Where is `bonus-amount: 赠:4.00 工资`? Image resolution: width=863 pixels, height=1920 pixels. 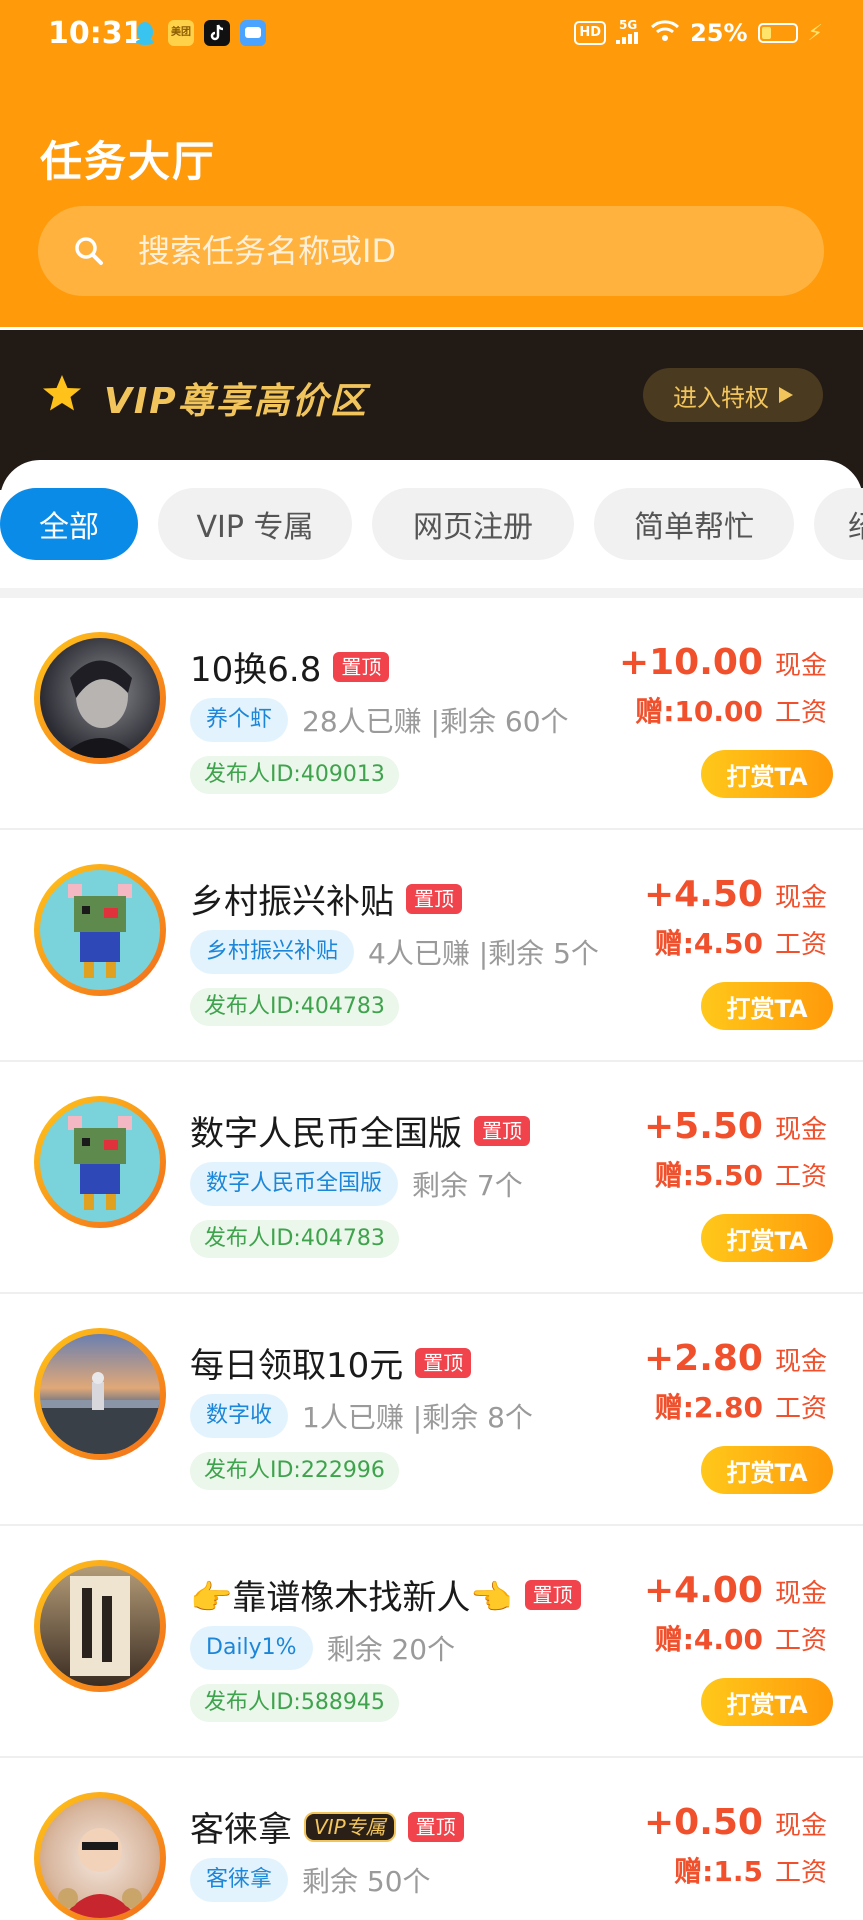
bonus-amount: 赠:4.00 工资 is located at coordinates (741, 1638).